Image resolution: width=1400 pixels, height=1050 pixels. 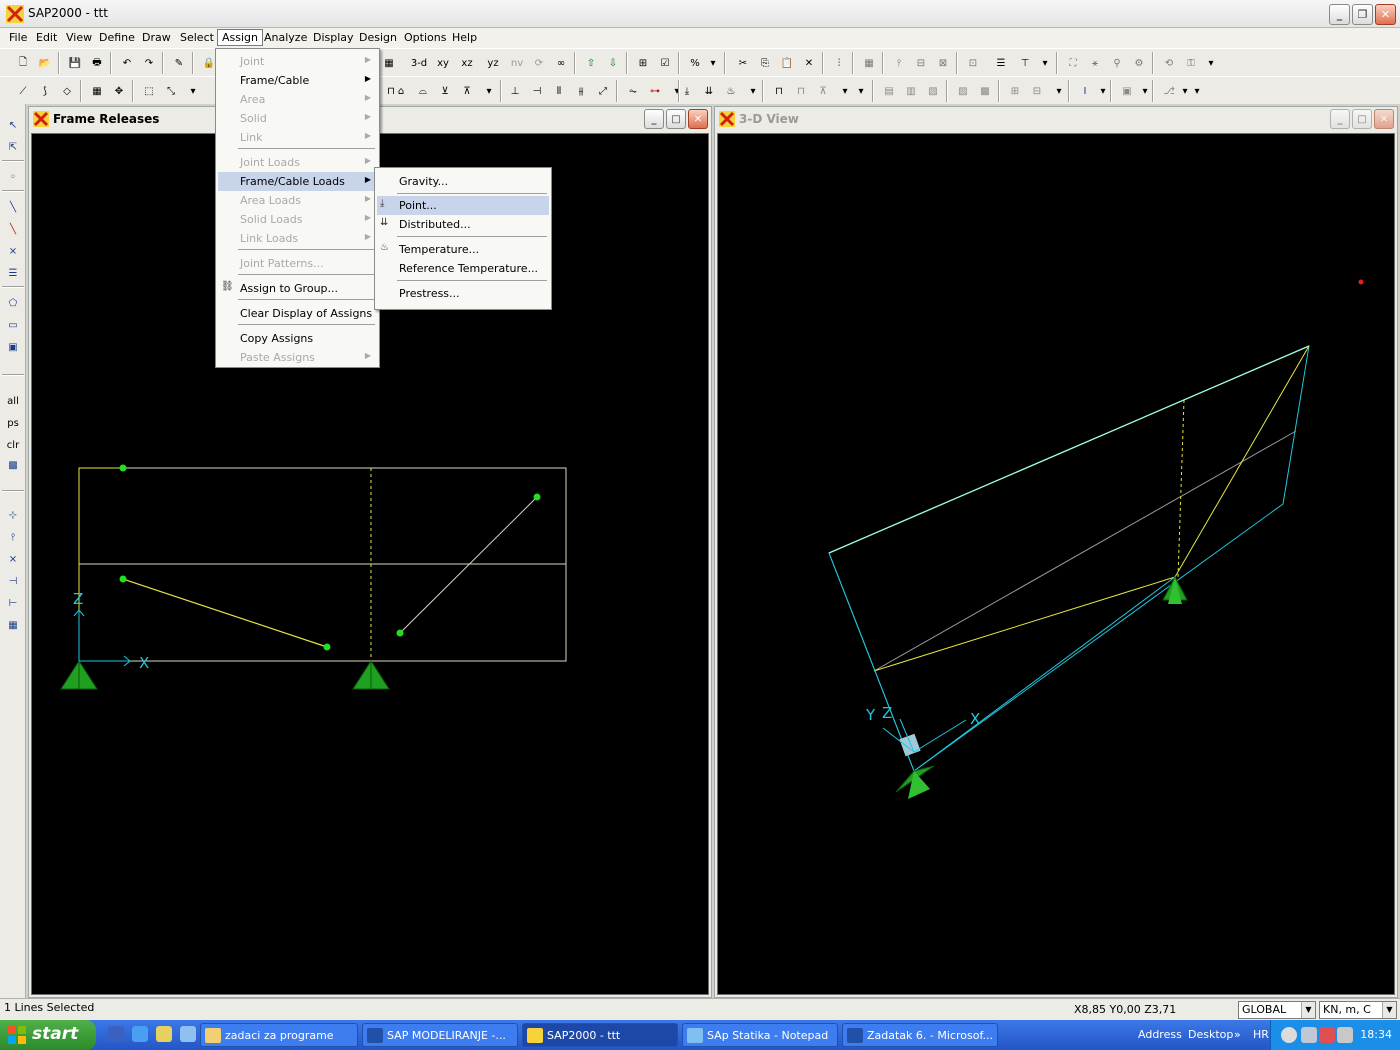 What do you see at coordinates (1289, 1035) in the screenshot?
I see `chevron-left-icon` at bounding box center [1289, 1035].